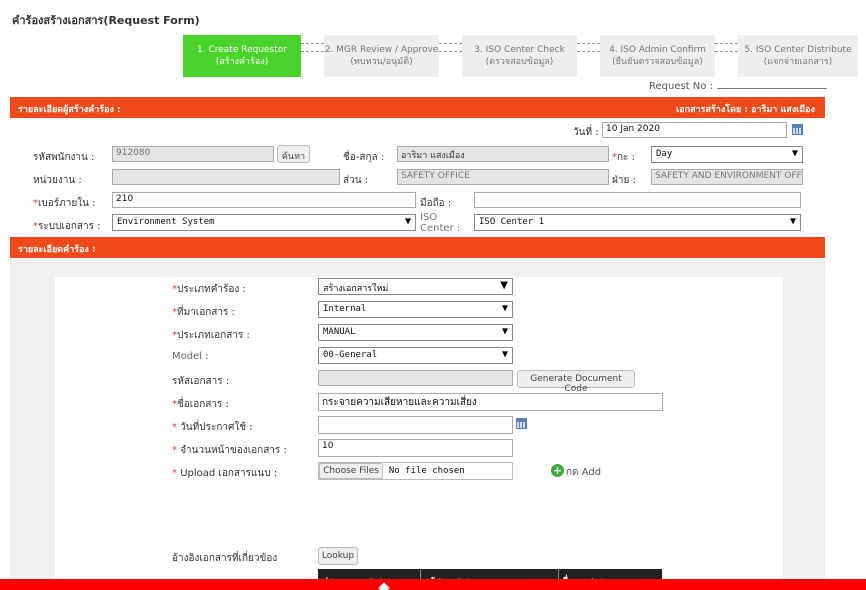 This screenshot has height=590, width=866. Describe the element at coordinates (727, 177) in the screenshot. I see `dept-field: SAFETY AND ENVIRONMENT OFFICE` at that location.